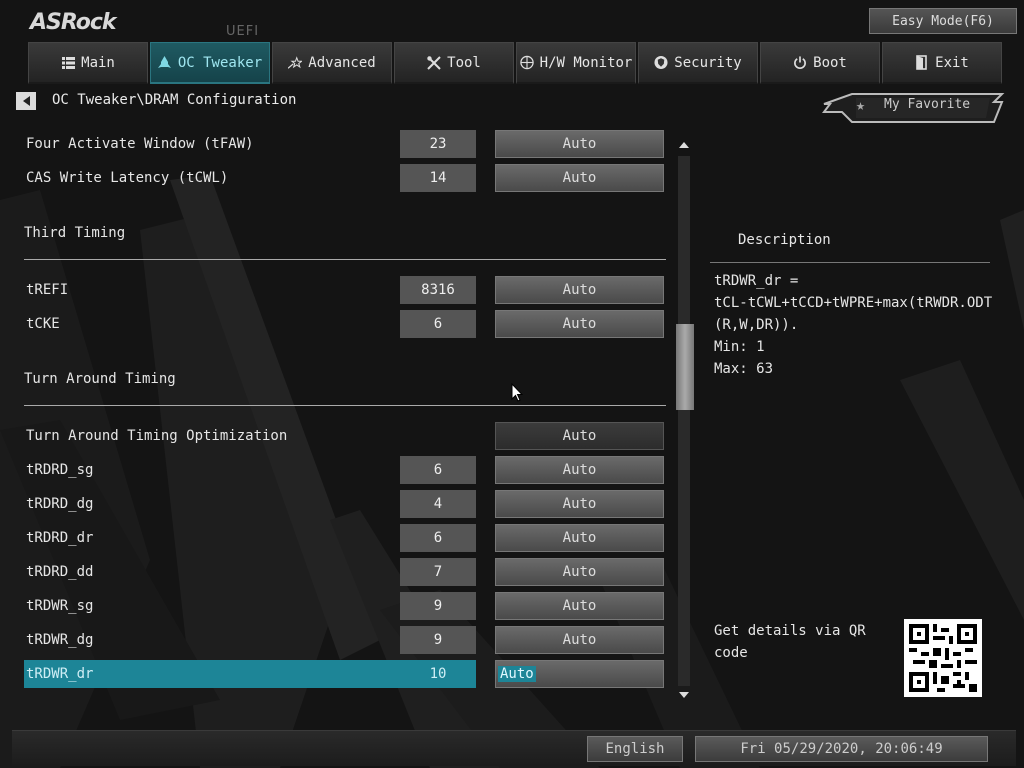  Describe the element at coordinates (661, 62) in the screenshot. I see `shield-icon` at that location.